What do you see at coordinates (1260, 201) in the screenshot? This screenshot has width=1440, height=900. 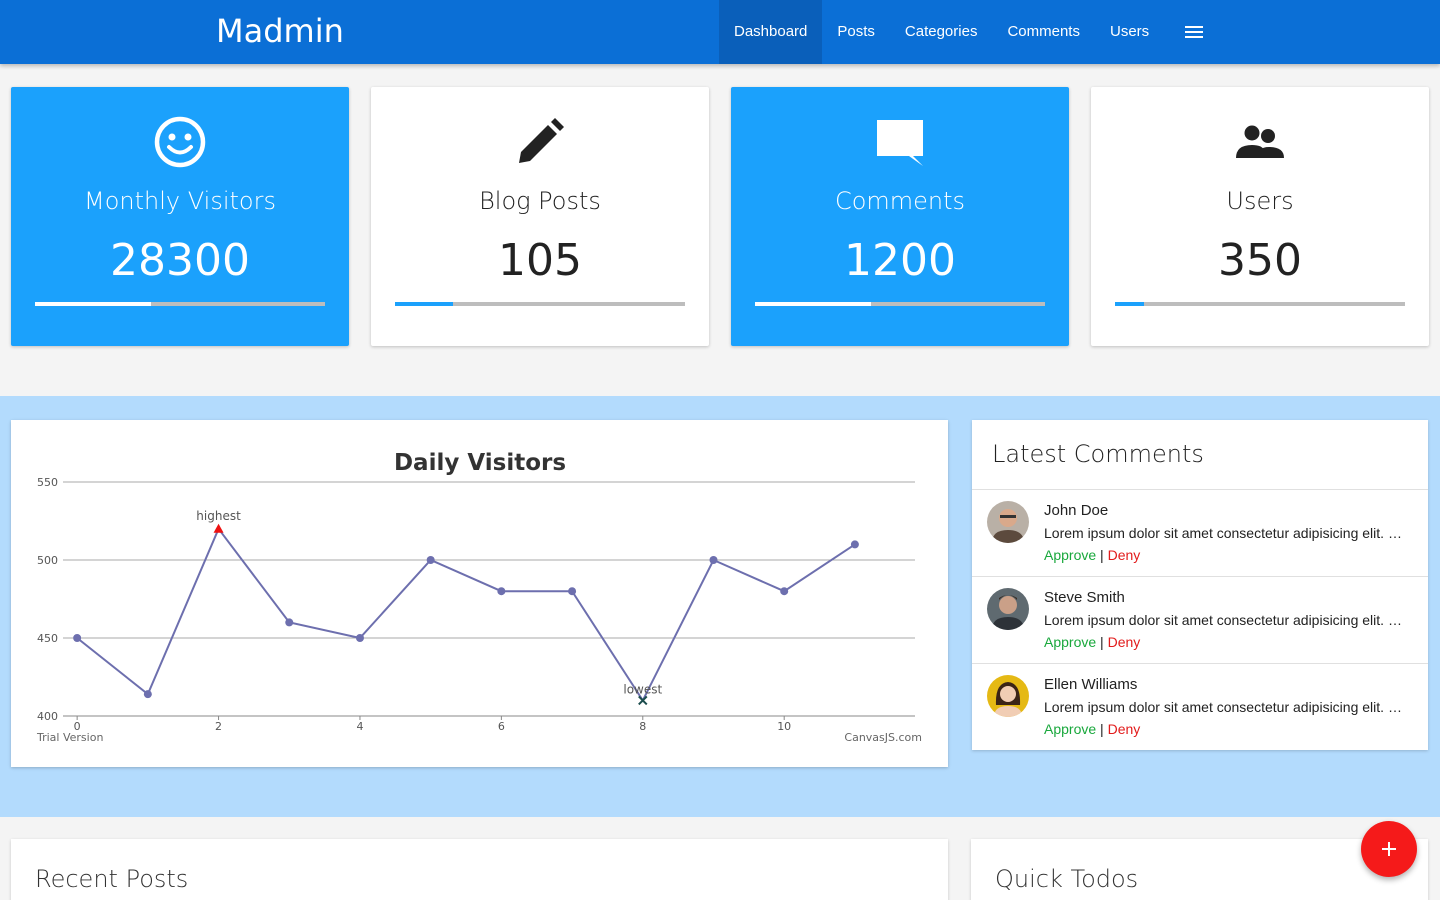 I see `stat-title: Users` at bounding box center [1260, 201].